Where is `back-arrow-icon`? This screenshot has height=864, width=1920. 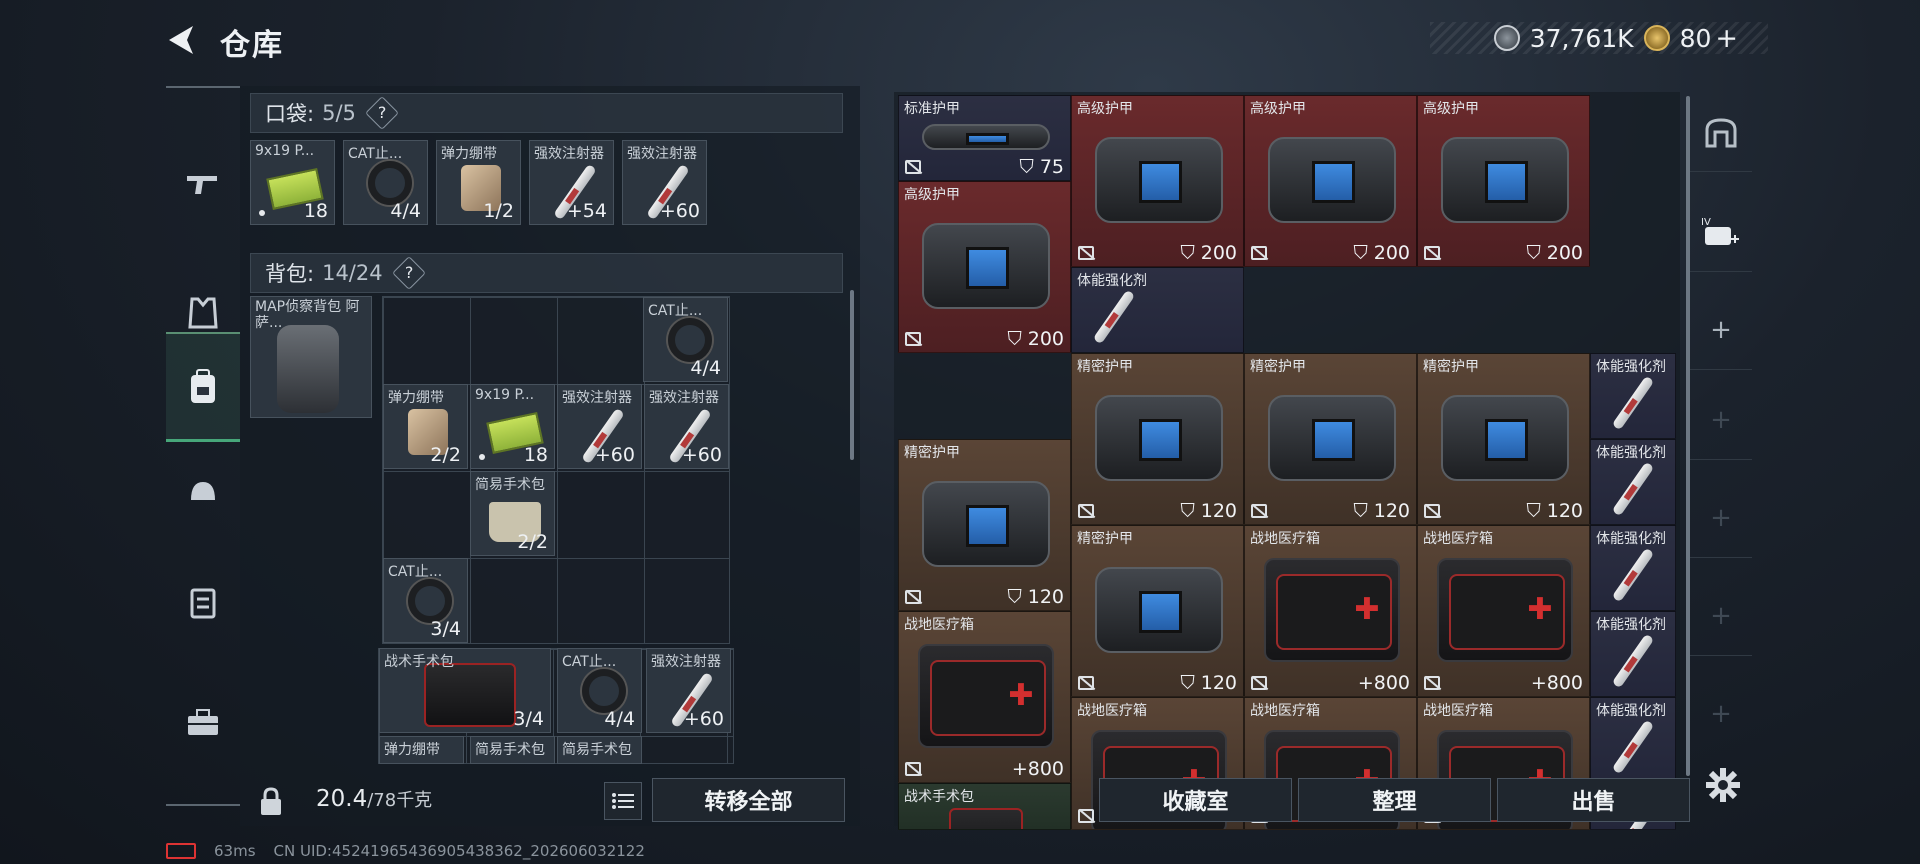 back-arrow-icon is located at coordinates (181, 40).